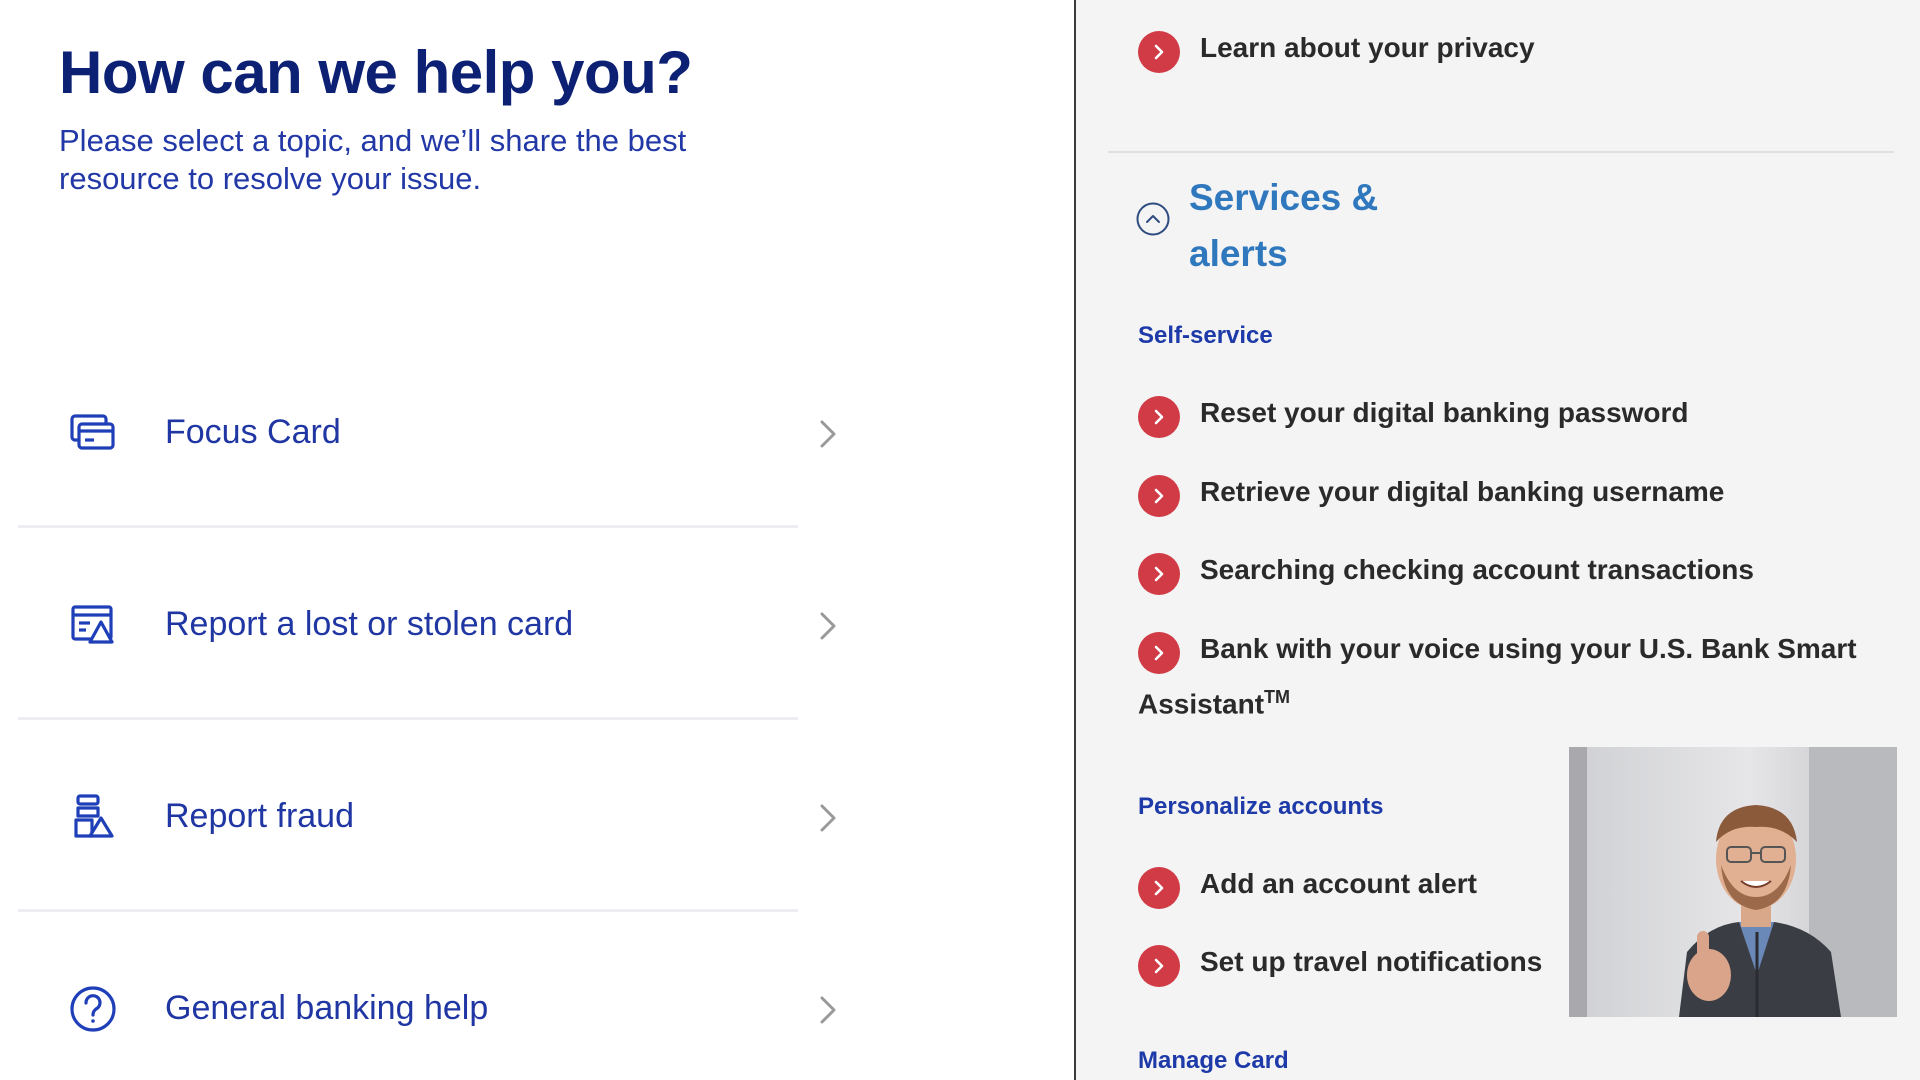  Describe the element at coordinates (1501, 152) in the screenshot. I see `divider` at that location.